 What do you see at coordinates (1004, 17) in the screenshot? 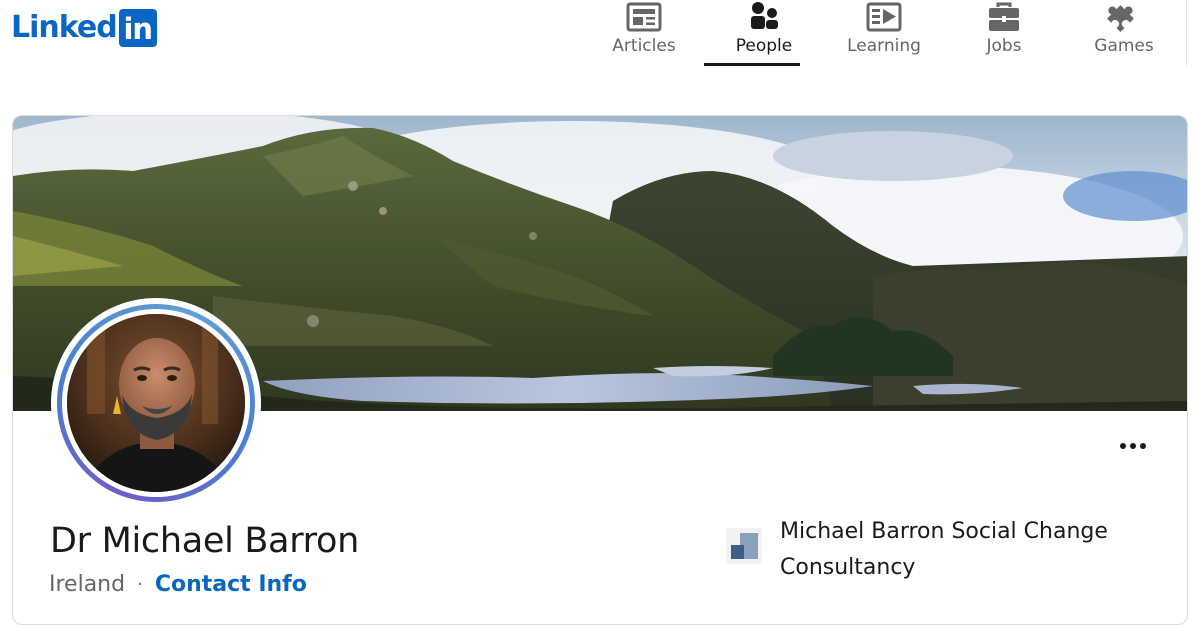
I see `briefcase-icon` at bounding box center [1004, 17].